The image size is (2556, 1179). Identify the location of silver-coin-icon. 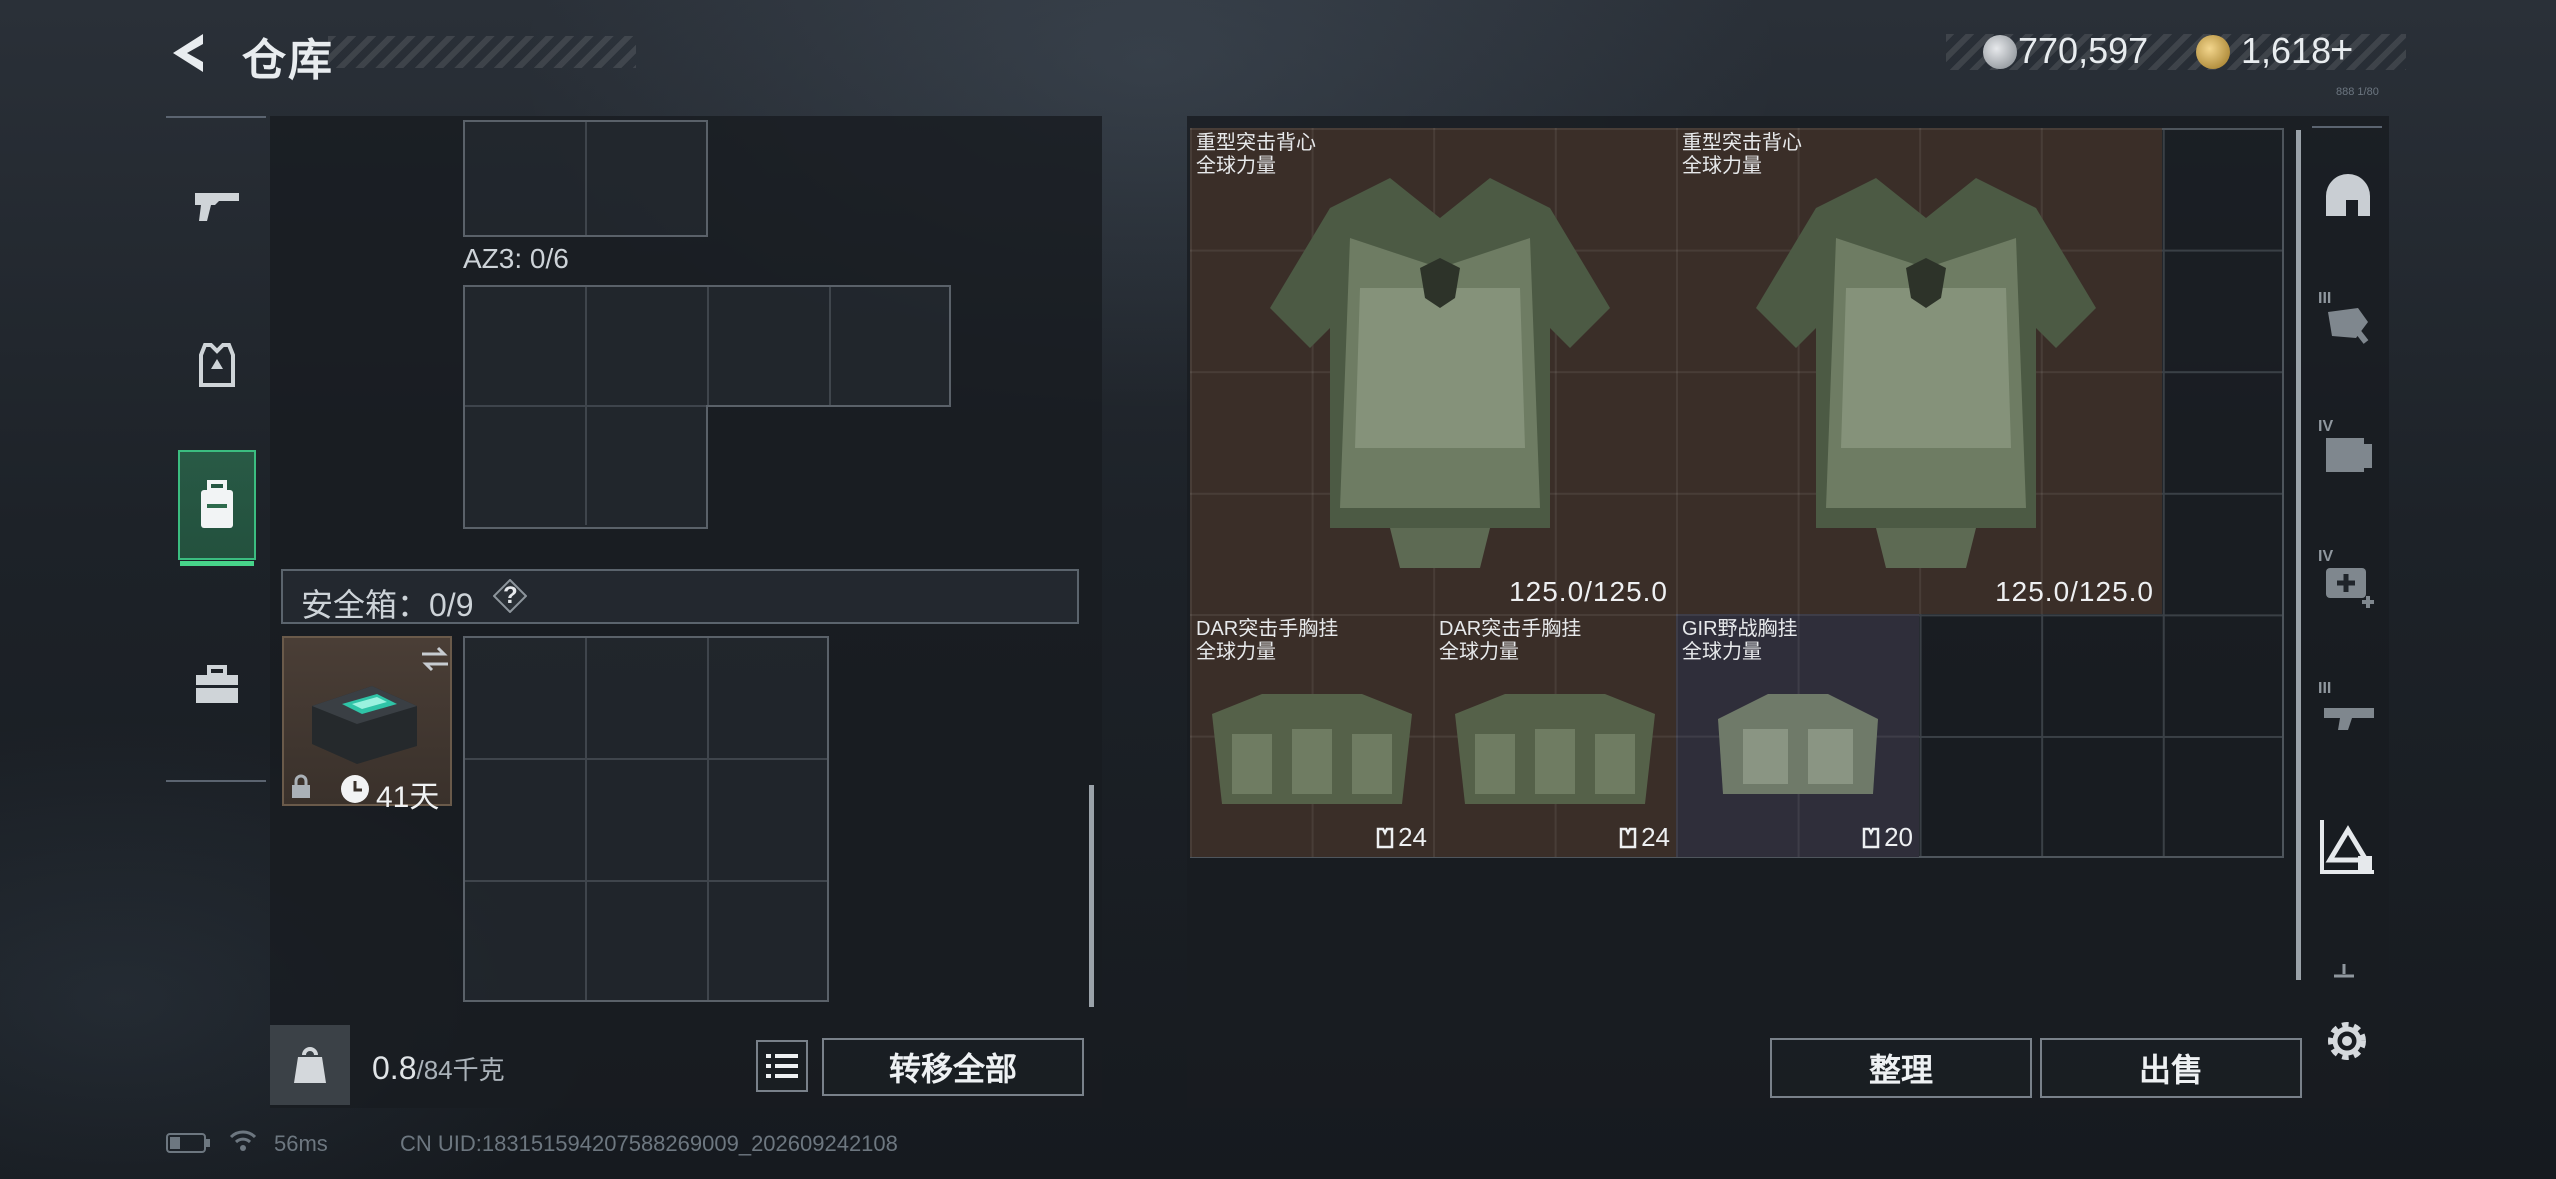
(2000, 52).